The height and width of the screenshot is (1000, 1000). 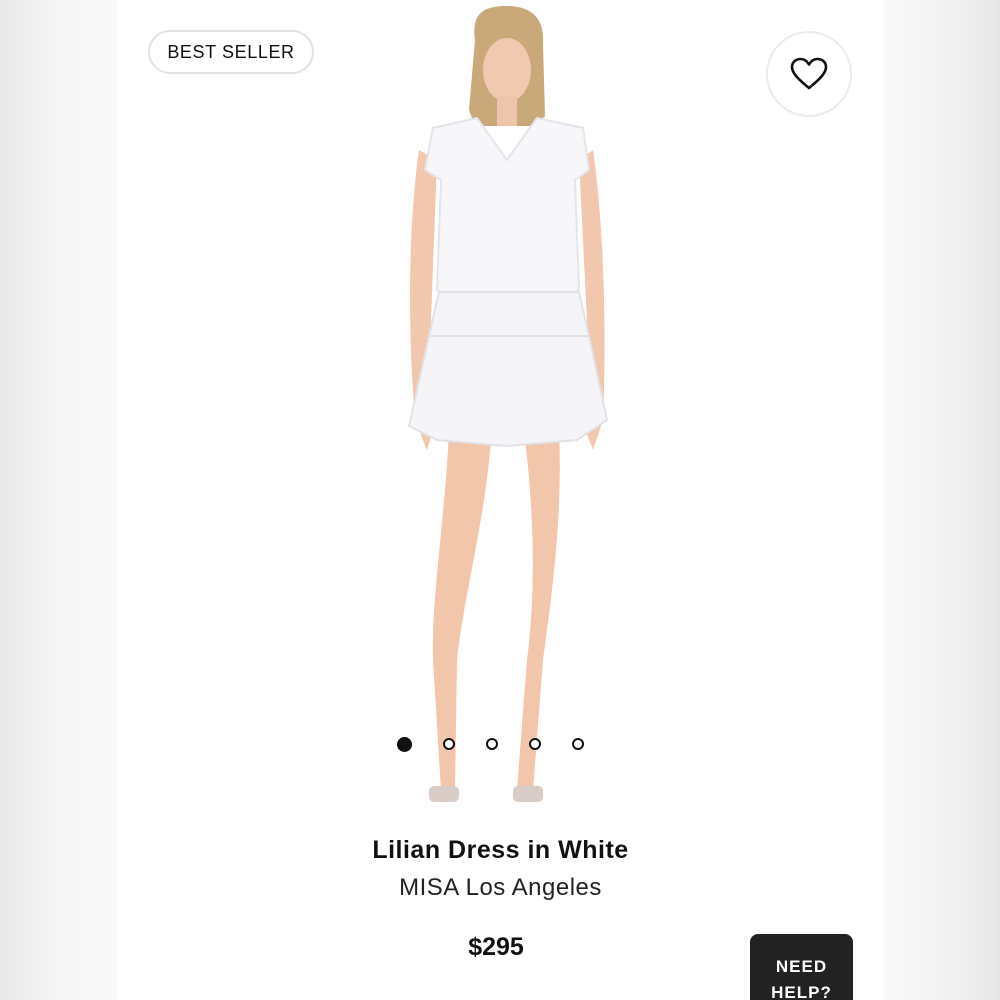 I want to click on best-seller-badge: BEST SELLER, so click(x=231, y=52).